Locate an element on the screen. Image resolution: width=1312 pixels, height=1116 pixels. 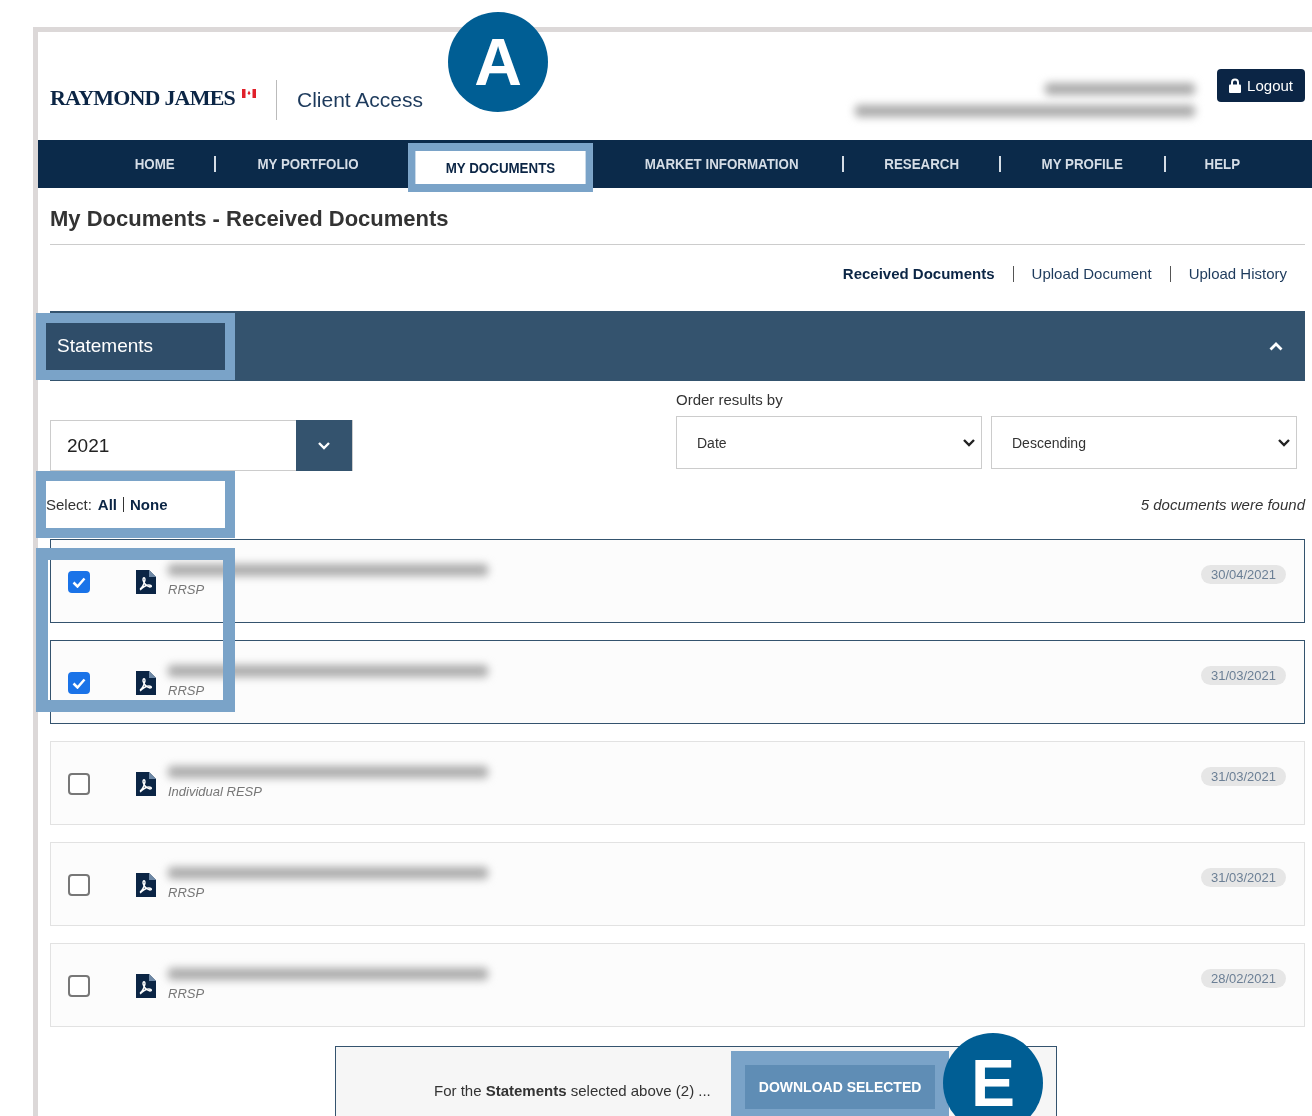
account-type: Individual RESP is located at coordinates (215, 791).